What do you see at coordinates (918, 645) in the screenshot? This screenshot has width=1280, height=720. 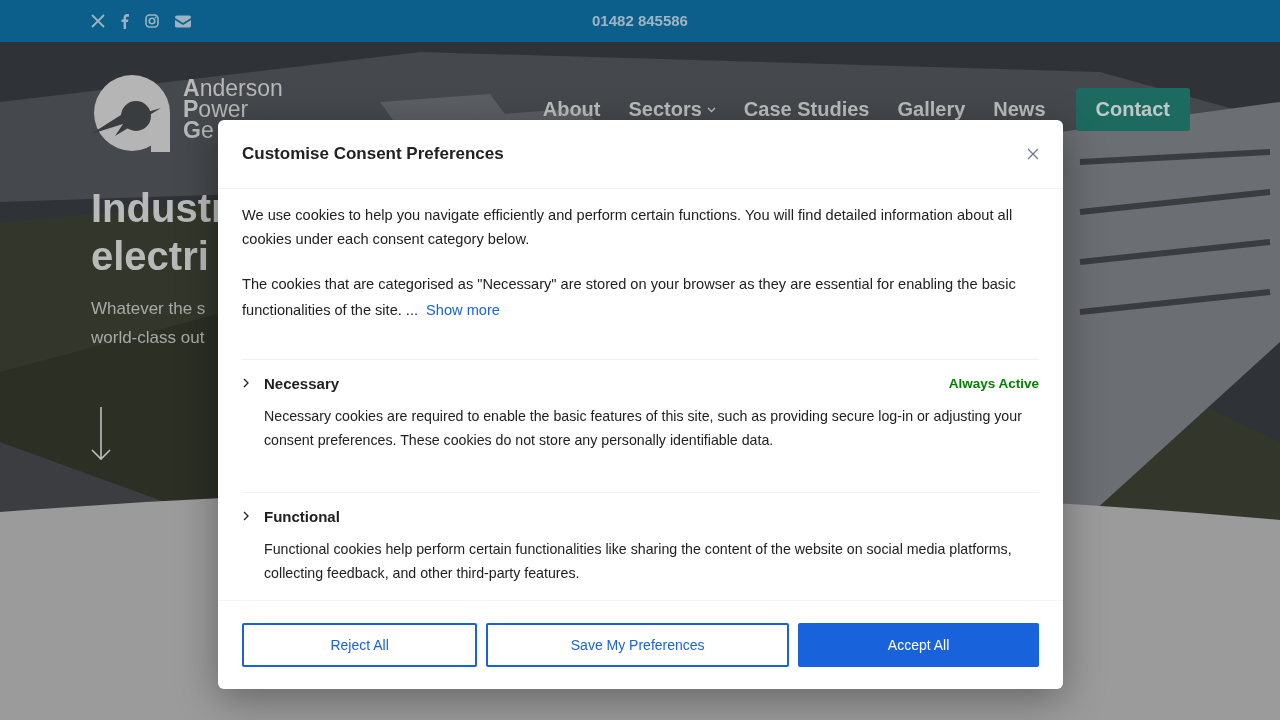 I see `primary-button: Accept All` at bounding box center [918, 645].